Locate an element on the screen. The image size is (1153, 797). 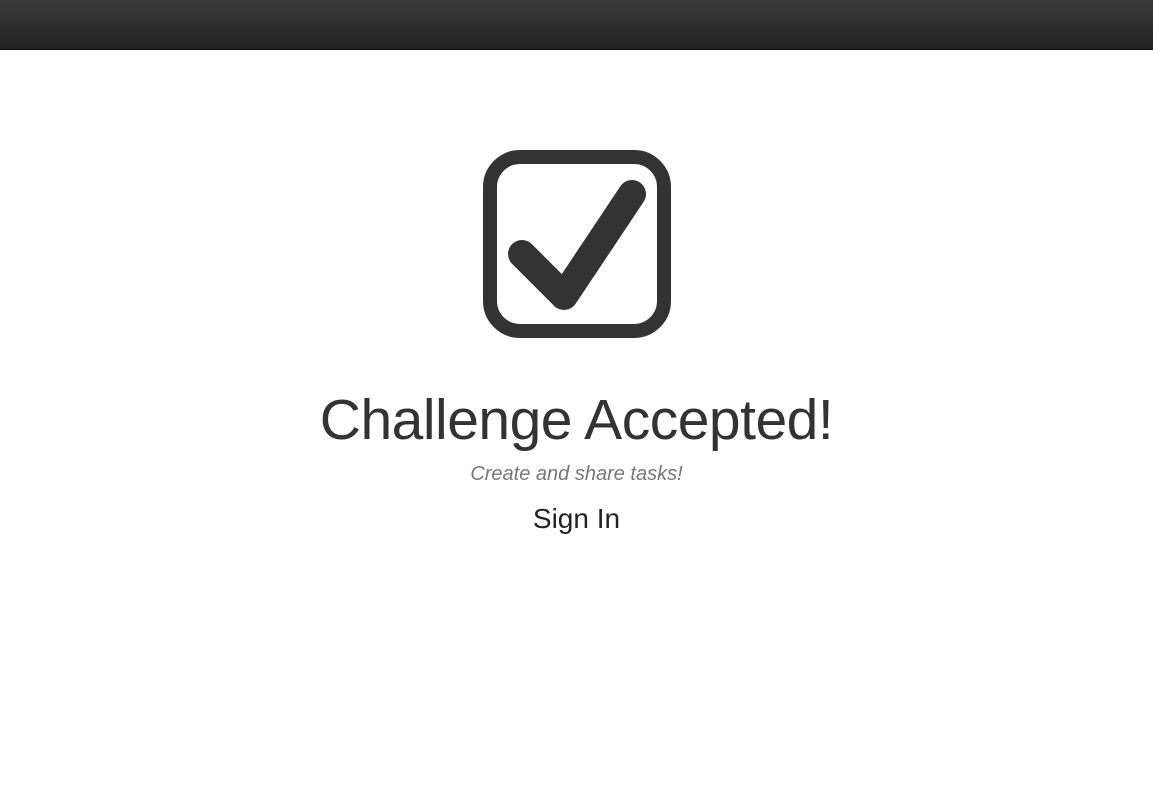
checkbox-checked-icon is located at coordinates (577, 244).